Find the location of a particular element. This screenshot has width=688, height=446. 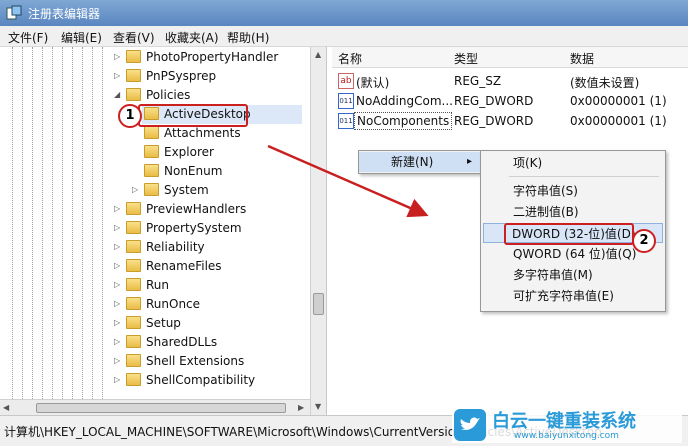

tree-item-label: Setup is located at coordinates (163, 323).